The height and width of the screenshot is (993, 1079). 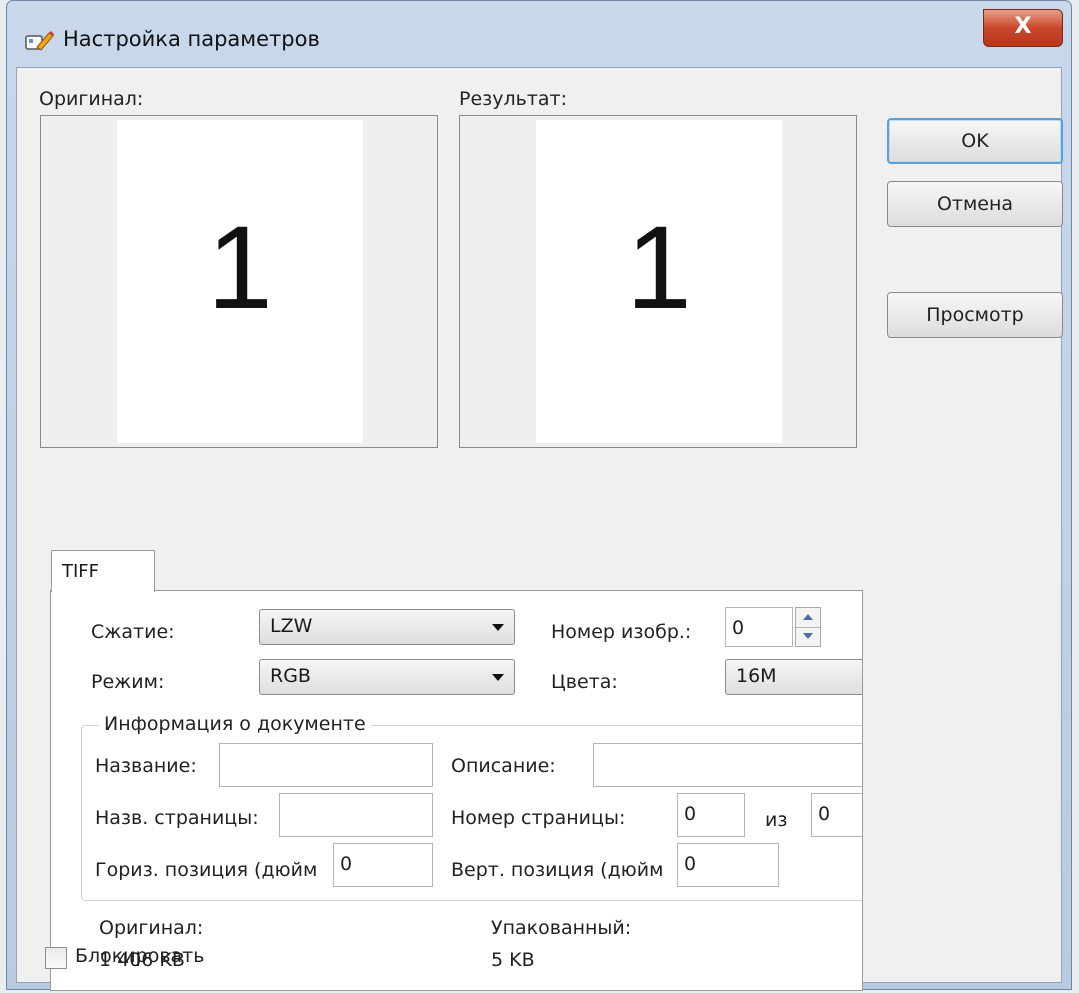 What do you see at coordinates (151, 928) in the screenshot?
I see `original-size-label: Оригинал:` at bounding box center [151, 928].